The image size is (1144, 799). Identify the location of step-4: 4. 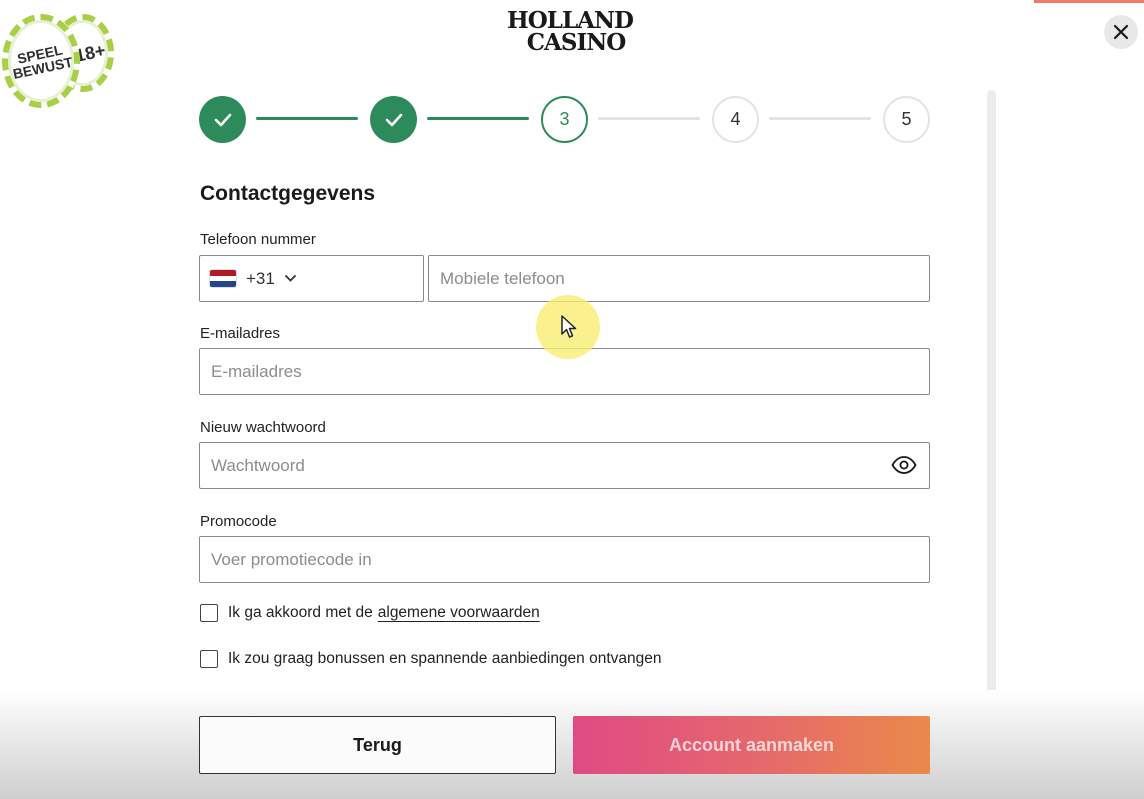
(735, 119).